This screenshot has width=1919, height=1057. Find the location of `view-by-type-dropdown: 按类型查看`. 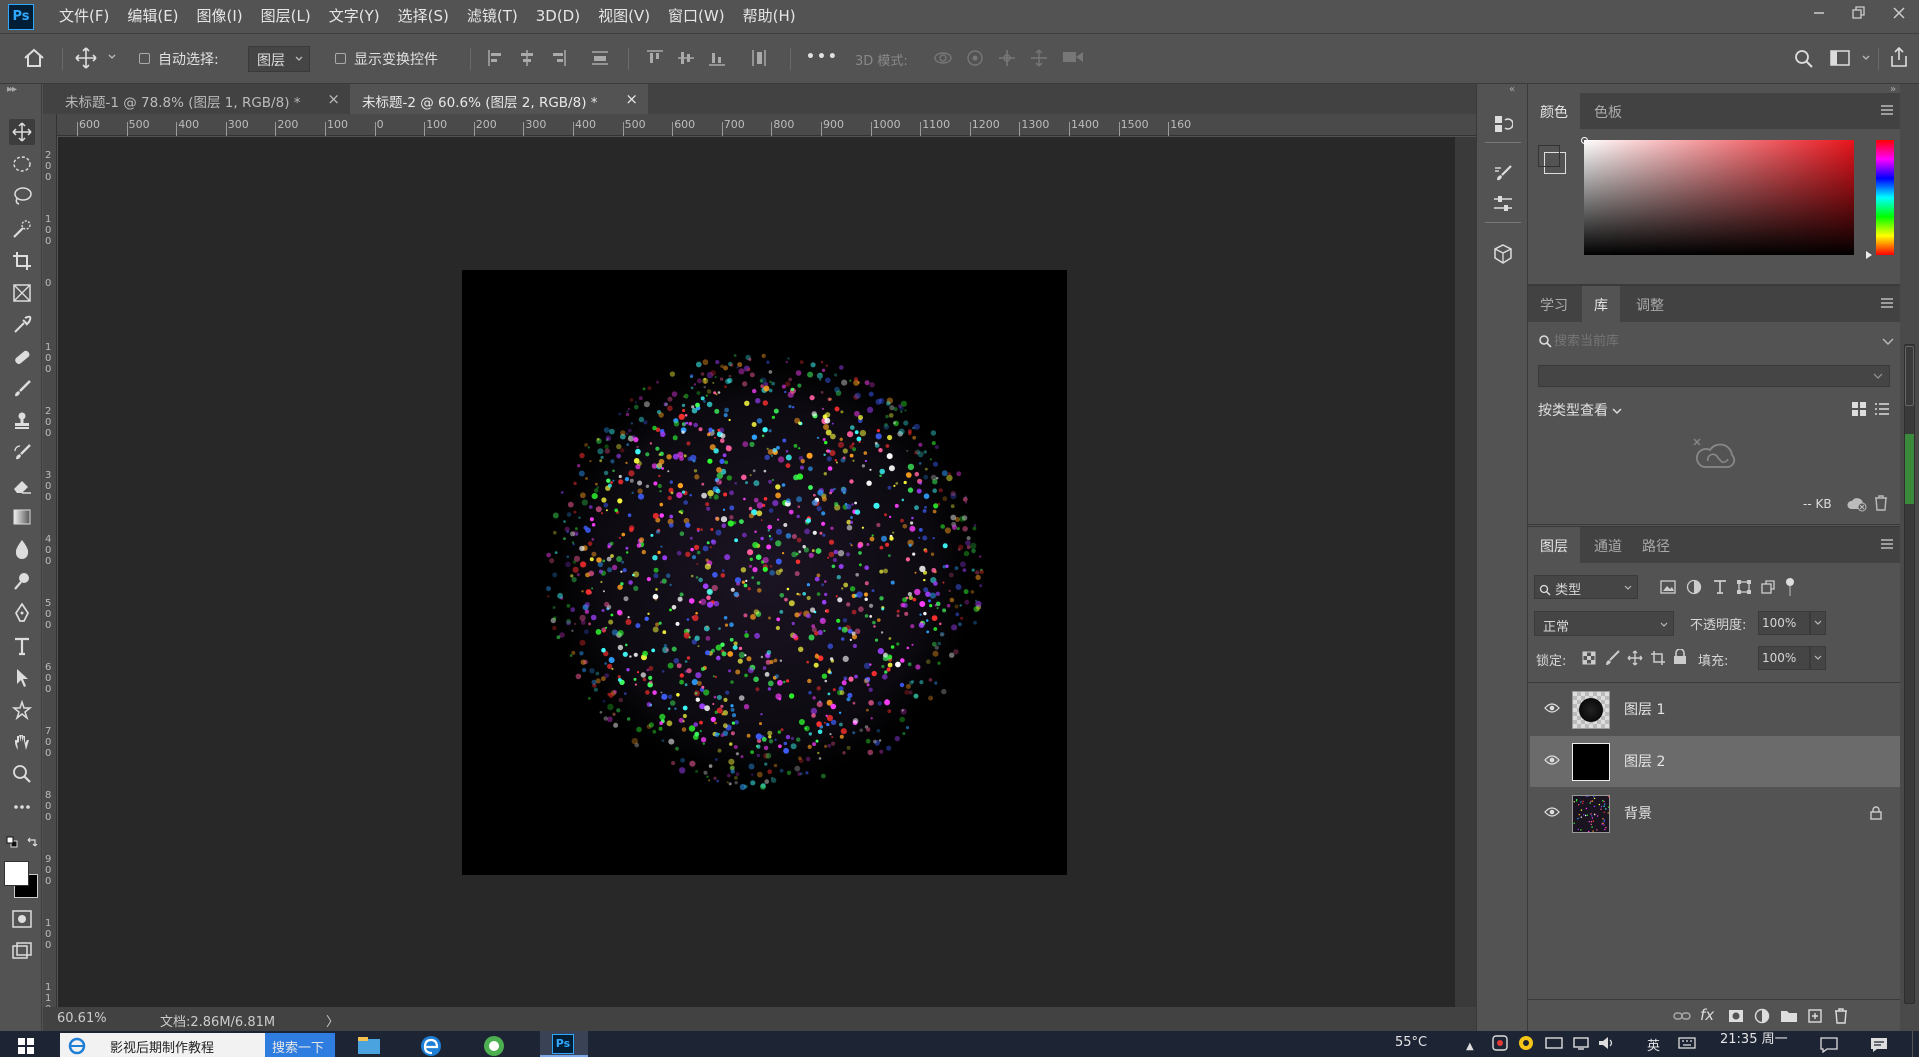

view-by-type-dropdown: 按类型查看 is located at coordinates (1580, 410).